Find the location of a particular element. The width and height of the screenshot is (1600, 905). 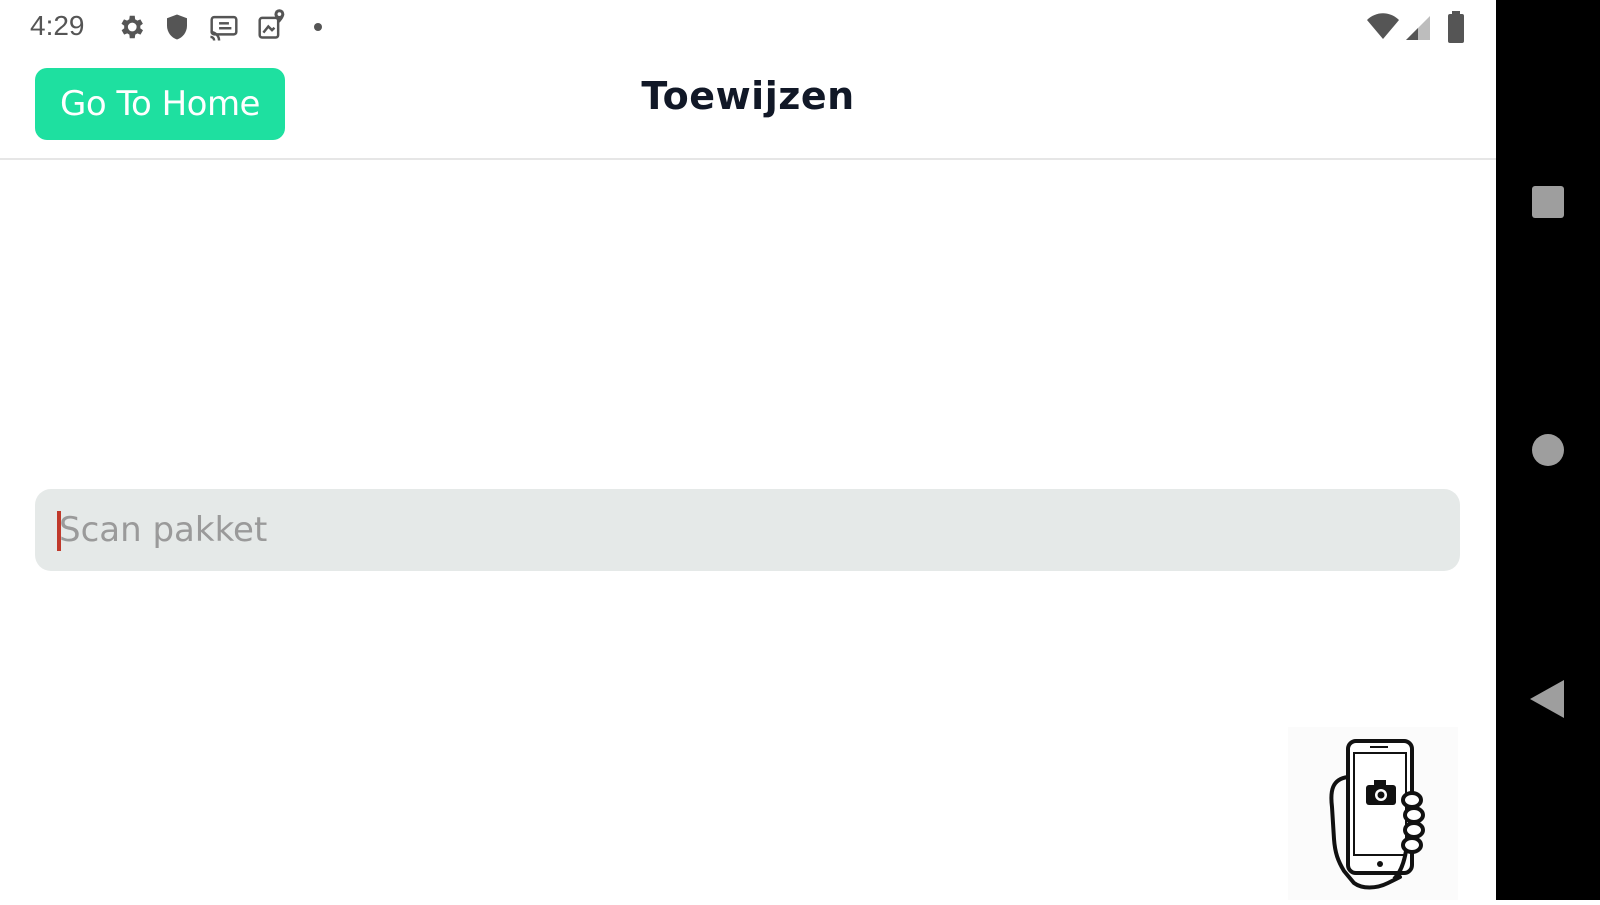

app-header: Go To Home Toewijzen is located at coordinates (748, 107).